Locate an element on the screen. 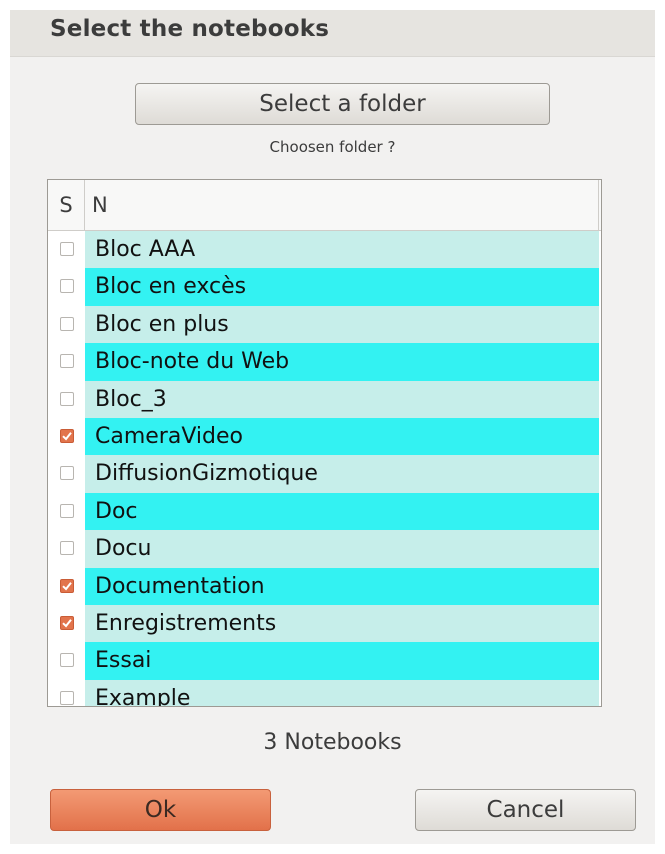  notebook-name-cell: Documentation is located at coordinates (342, 586).